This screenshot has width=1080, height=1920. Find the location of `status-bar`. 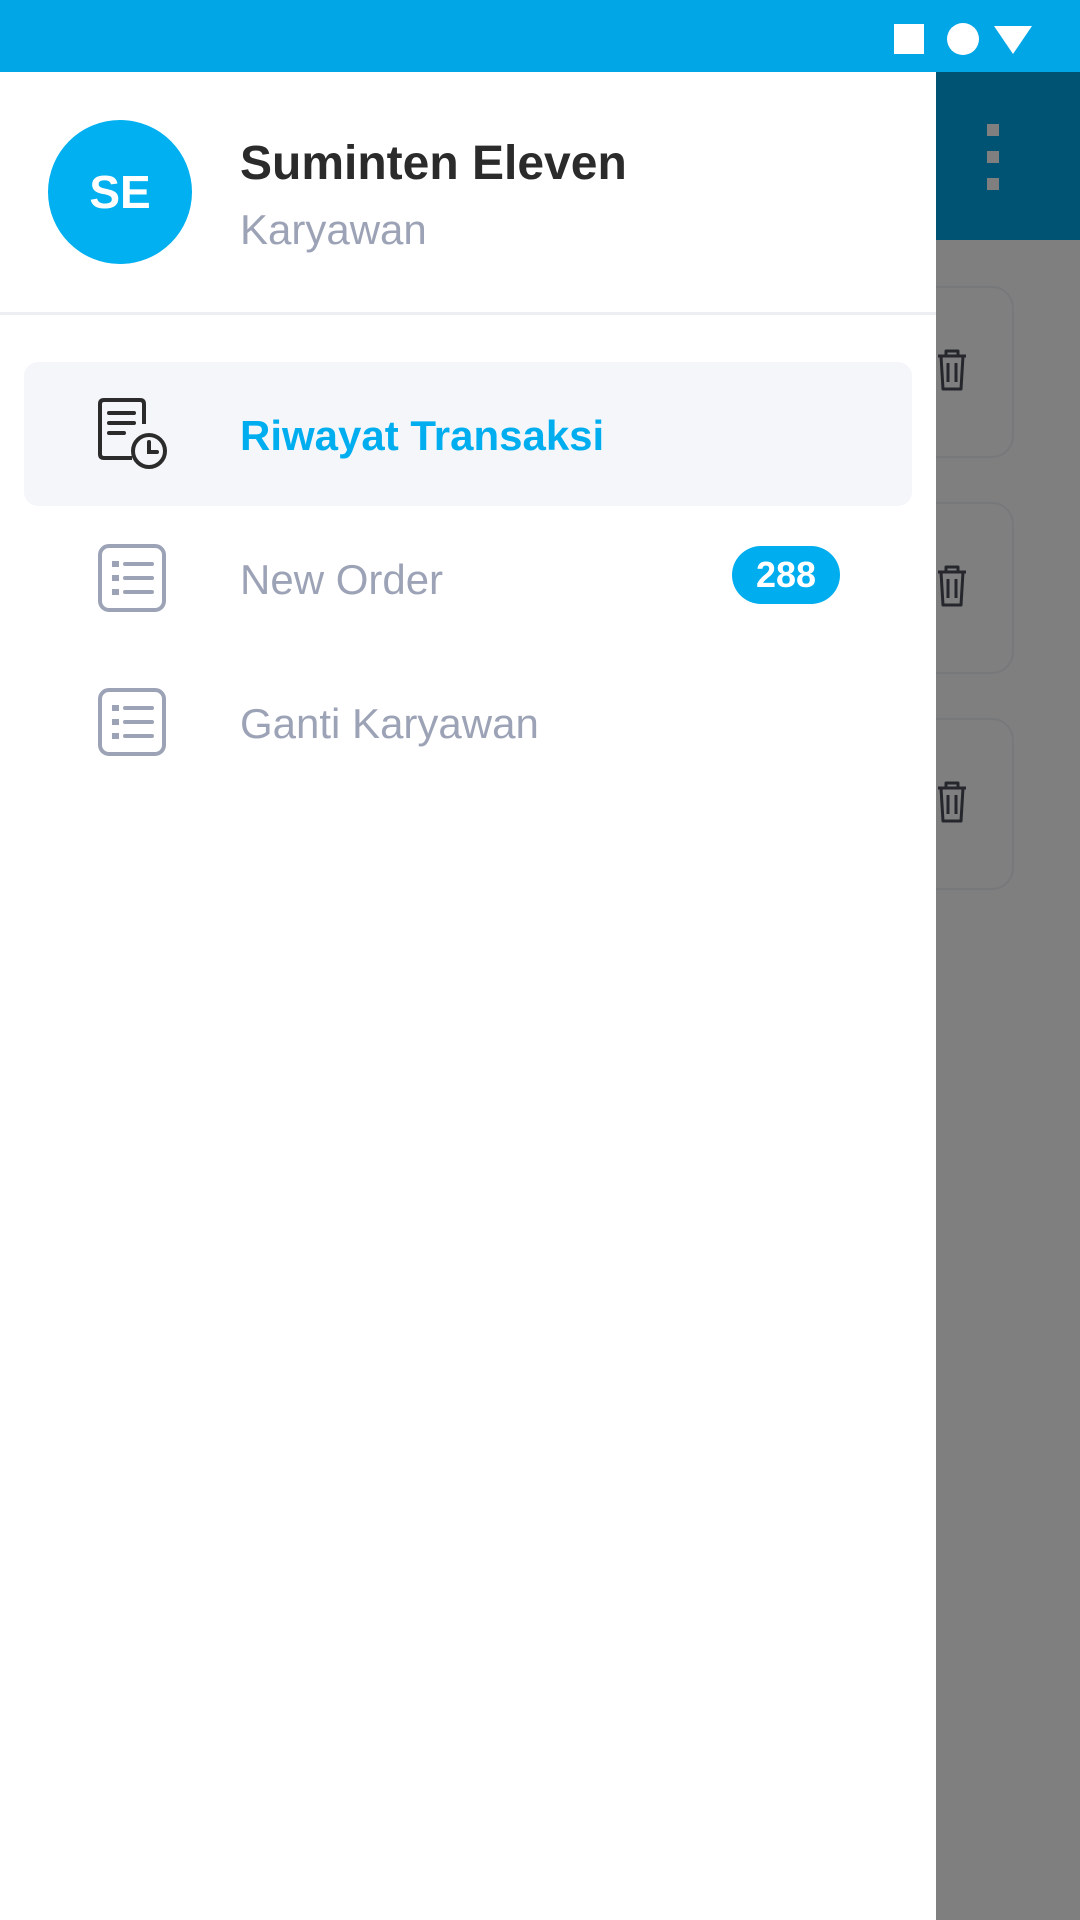

status-bar is located at coordinates (540, 36).